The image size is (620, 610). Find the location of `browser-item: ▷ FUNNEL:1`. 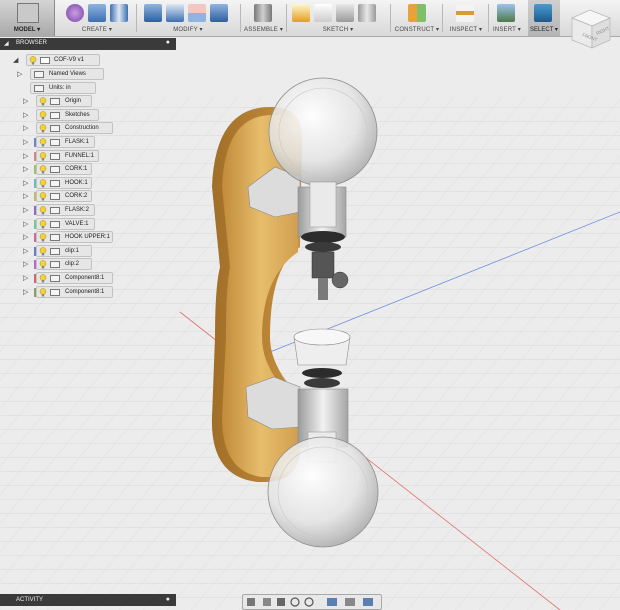

browser-item: ▷ FUNNEL:1 is located at coordinates (61, 155).